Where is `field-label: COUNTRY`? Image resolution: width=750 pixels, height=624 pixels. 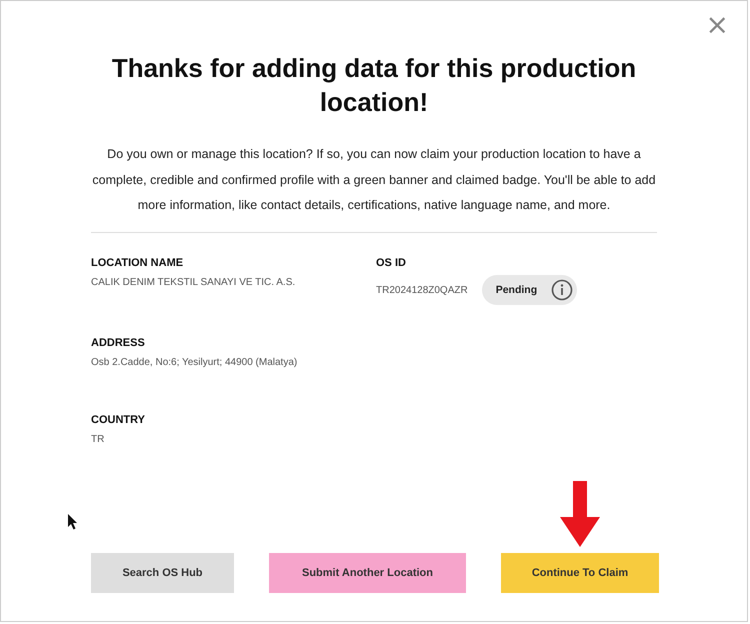
field-label: COUNTRY is located at coordinates (118, 420).